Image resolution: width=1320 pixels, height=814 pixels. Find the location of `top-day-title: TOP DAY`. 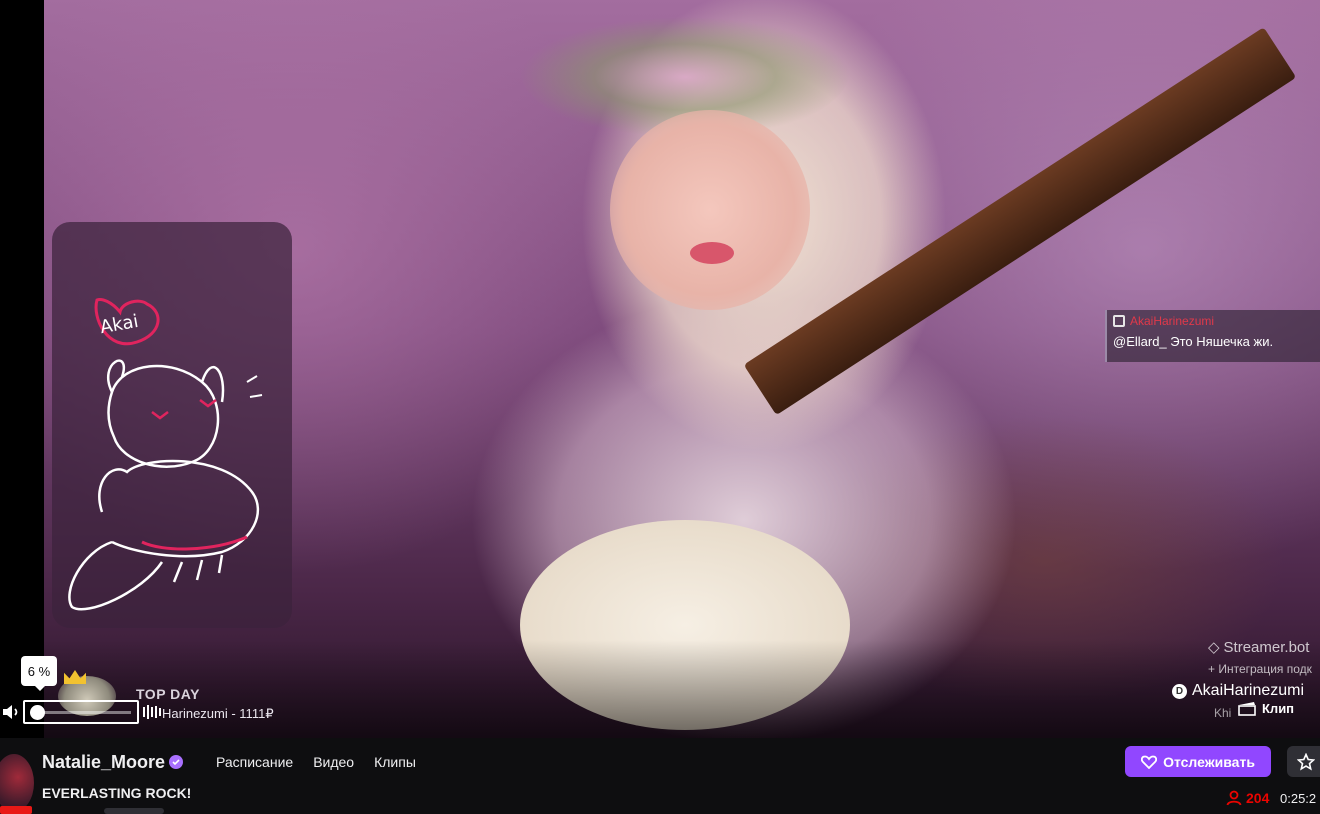

top-day-title: TOP DAY is located at coordinates (168, 694).